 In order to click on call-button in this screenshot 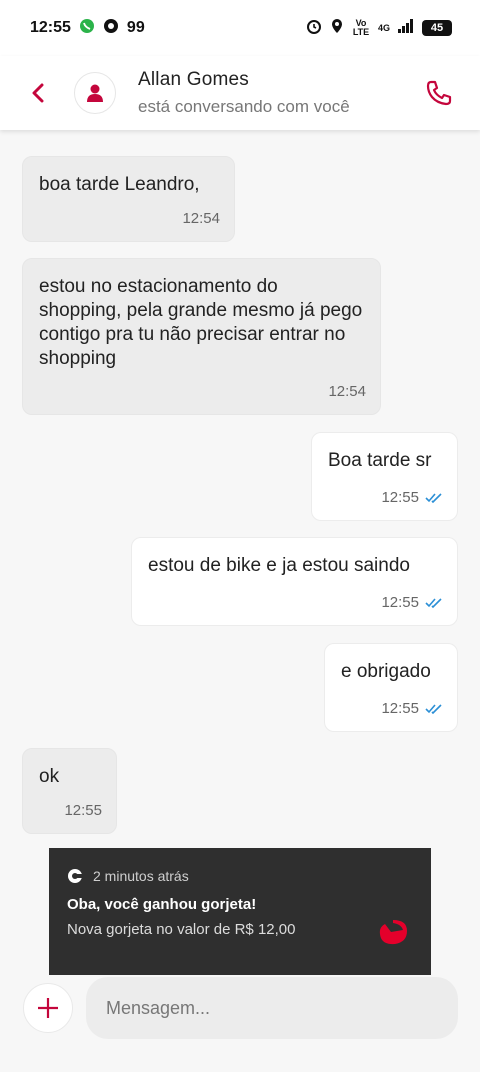, I will do `click(439, 93)`.